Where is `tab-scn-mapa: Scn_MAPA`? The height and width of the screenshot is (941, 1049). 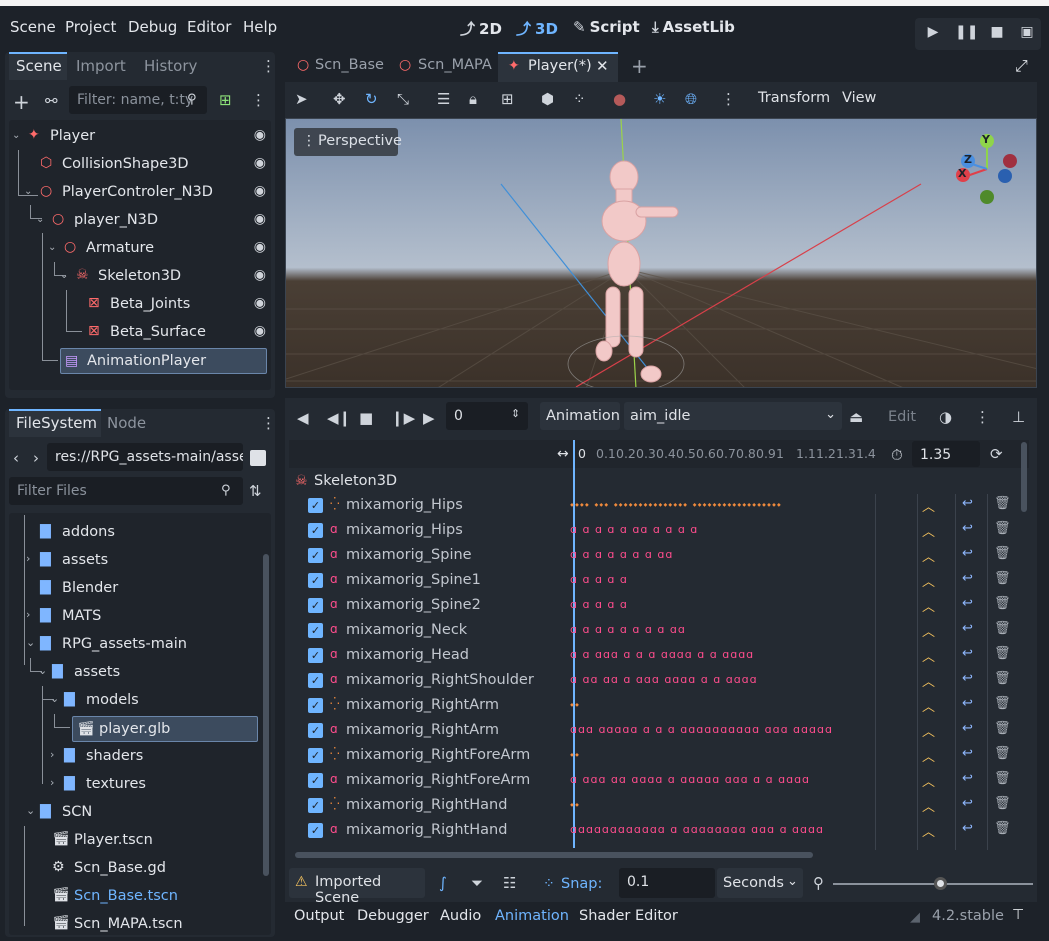
tab-scn-mapa: Scn_MAPA is located at coordinates (455, 65).